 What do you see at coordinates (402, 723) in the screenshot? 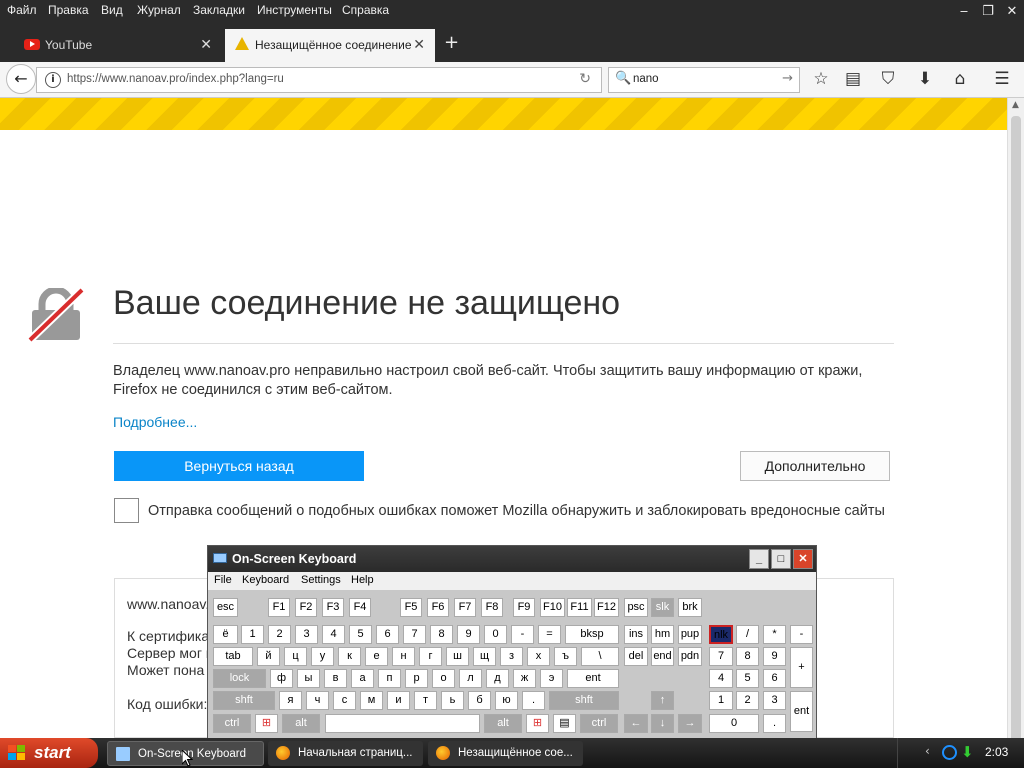
I see `key-space` at bounding box center [402, 723].